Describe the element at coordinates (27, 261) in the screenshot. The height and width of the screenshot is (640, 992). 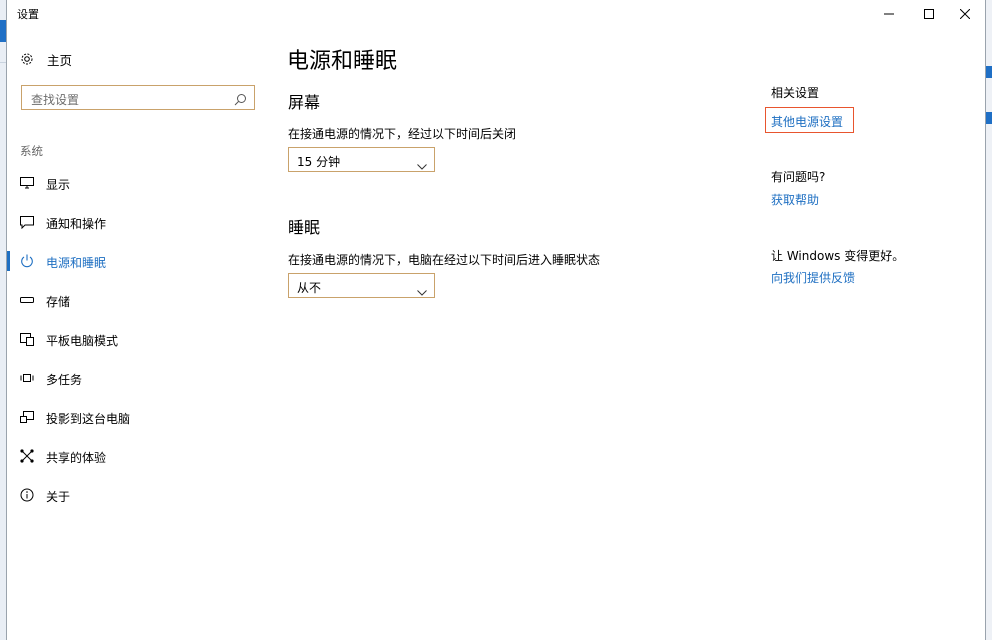
I see `power-icon` at that location.